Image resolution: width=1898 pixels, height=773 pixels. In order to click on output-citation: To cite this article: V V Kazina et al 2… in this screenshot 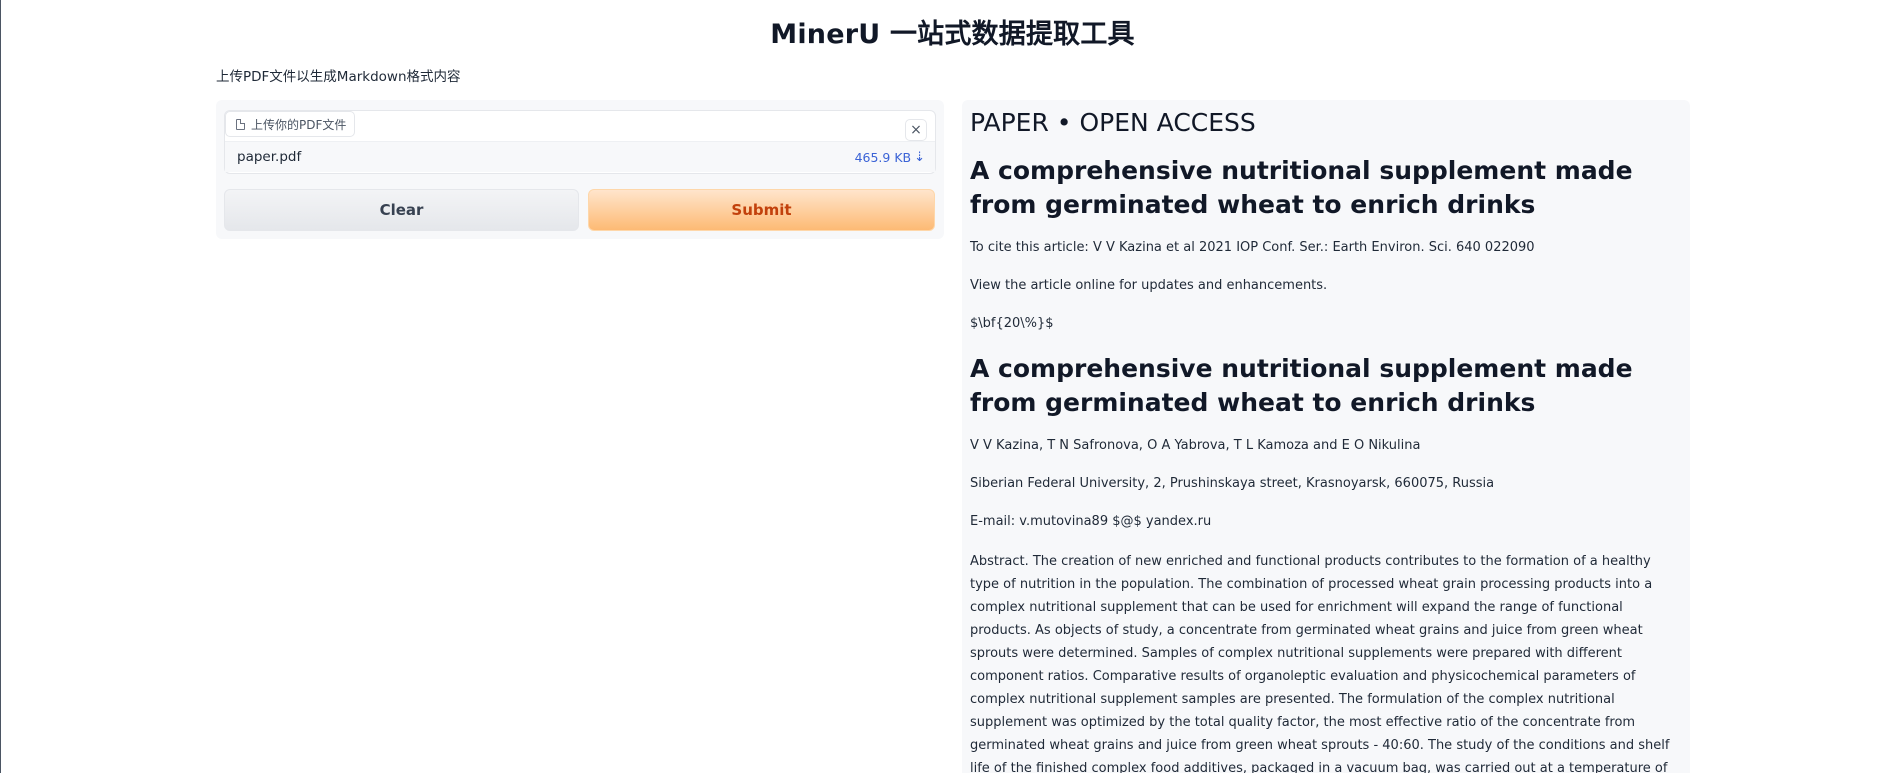, I will do `click(1252, 247)`.